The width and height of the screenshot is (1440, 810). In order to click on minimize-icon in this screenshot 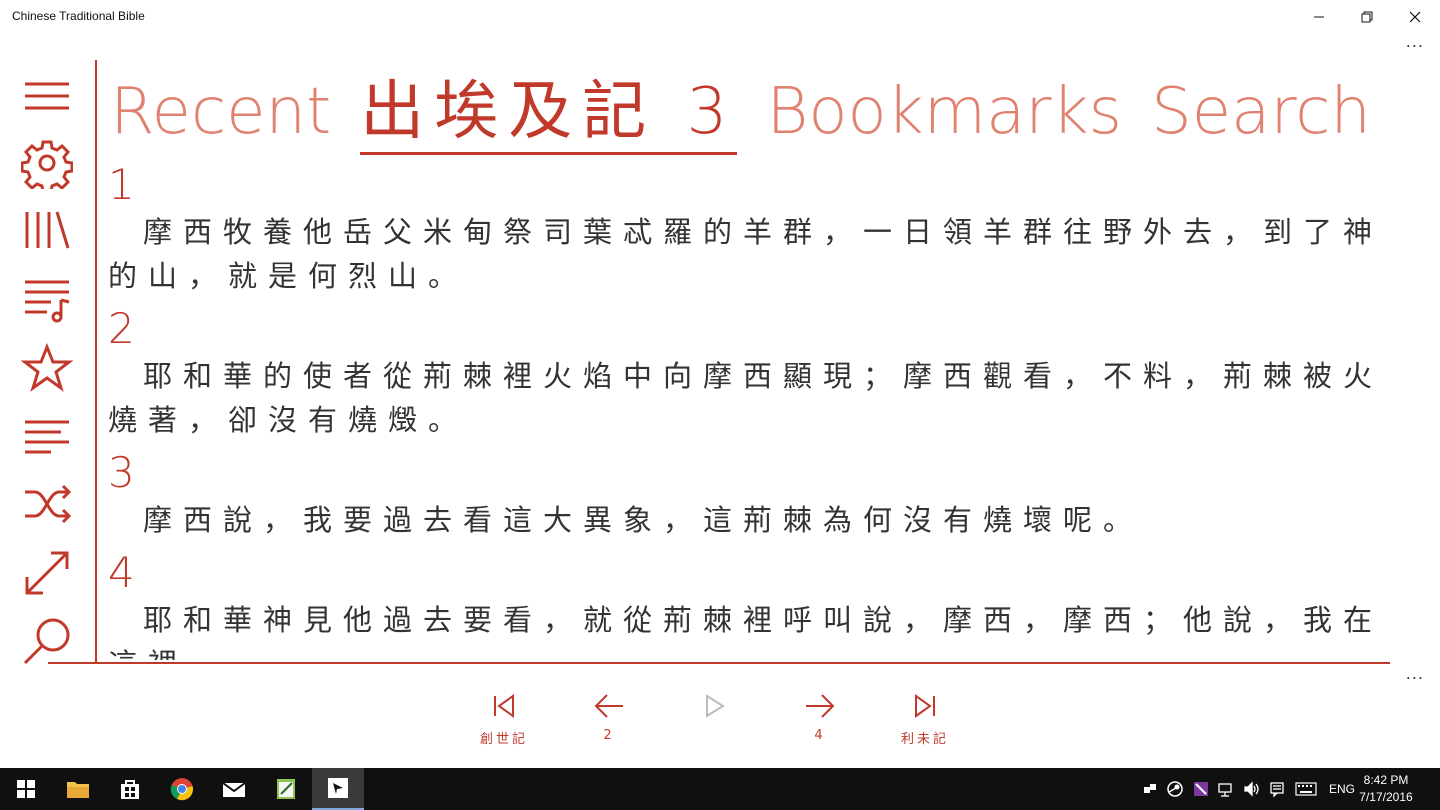, I will do `click(1319, 17)`.